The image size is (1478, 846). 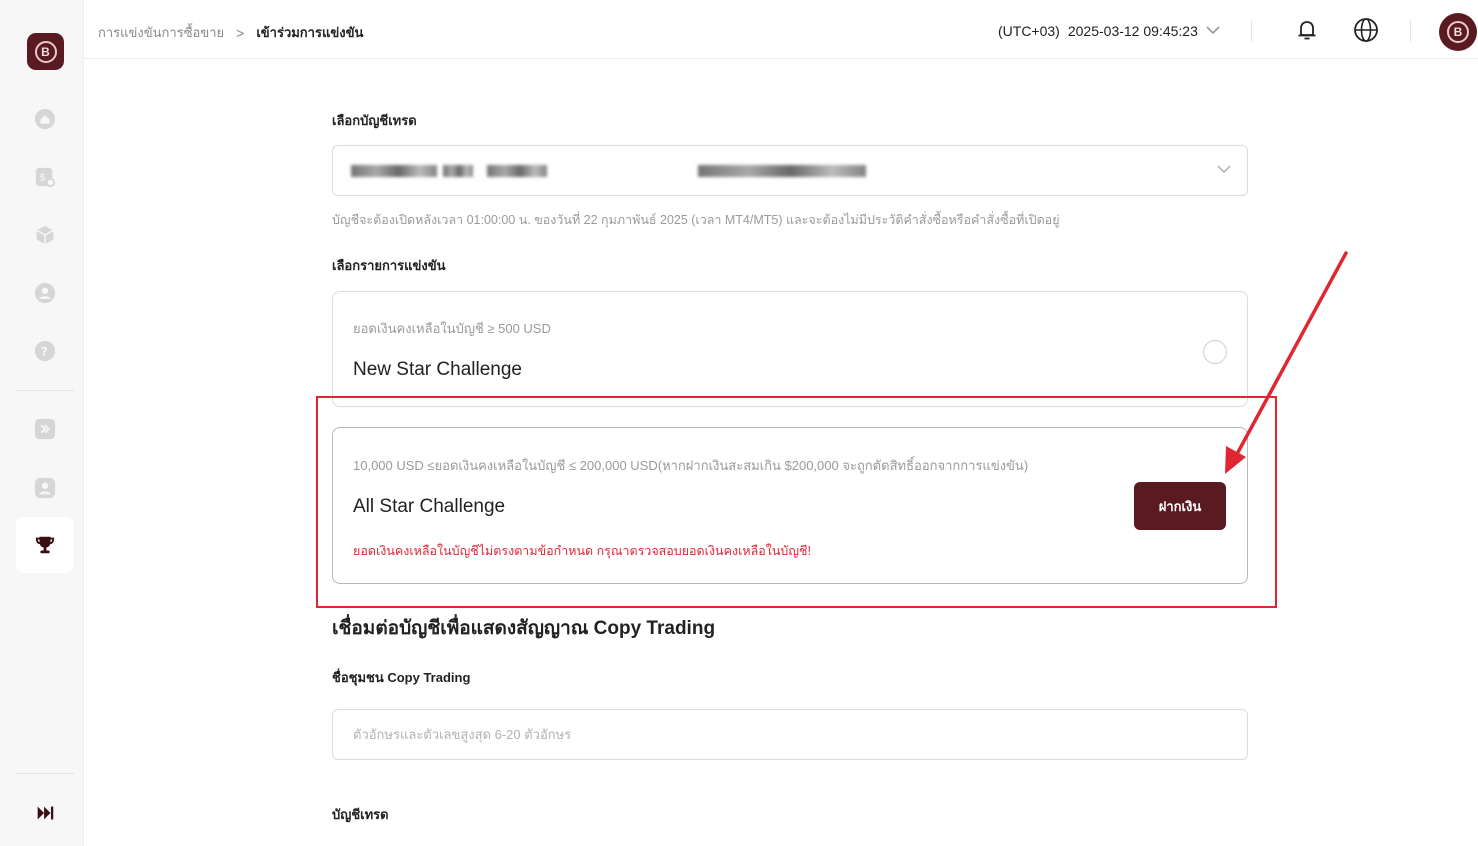 What do you see at coordinates (45, 545) in the screenshot?
I see `trophy-icon` at bounding box center [45, 545].